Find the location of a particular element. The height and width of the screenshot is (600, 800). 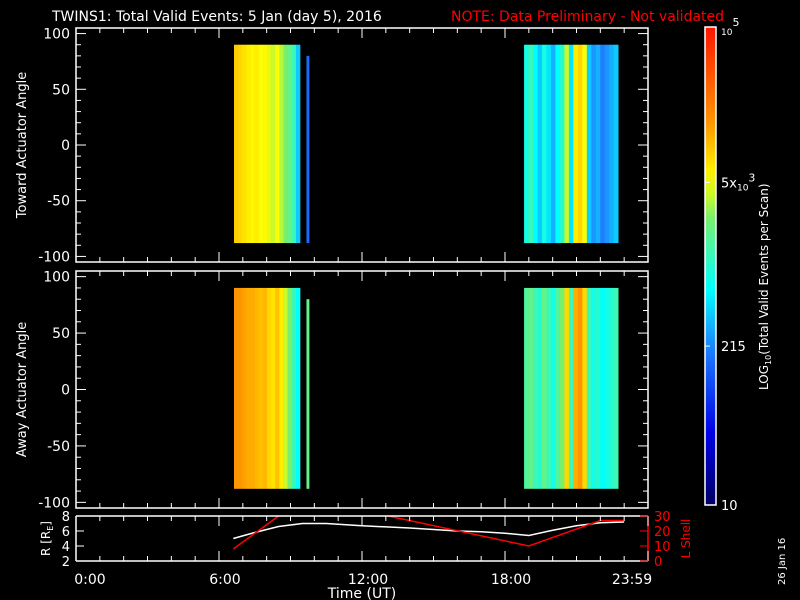

colorbar is located at coordinates (710, 266).